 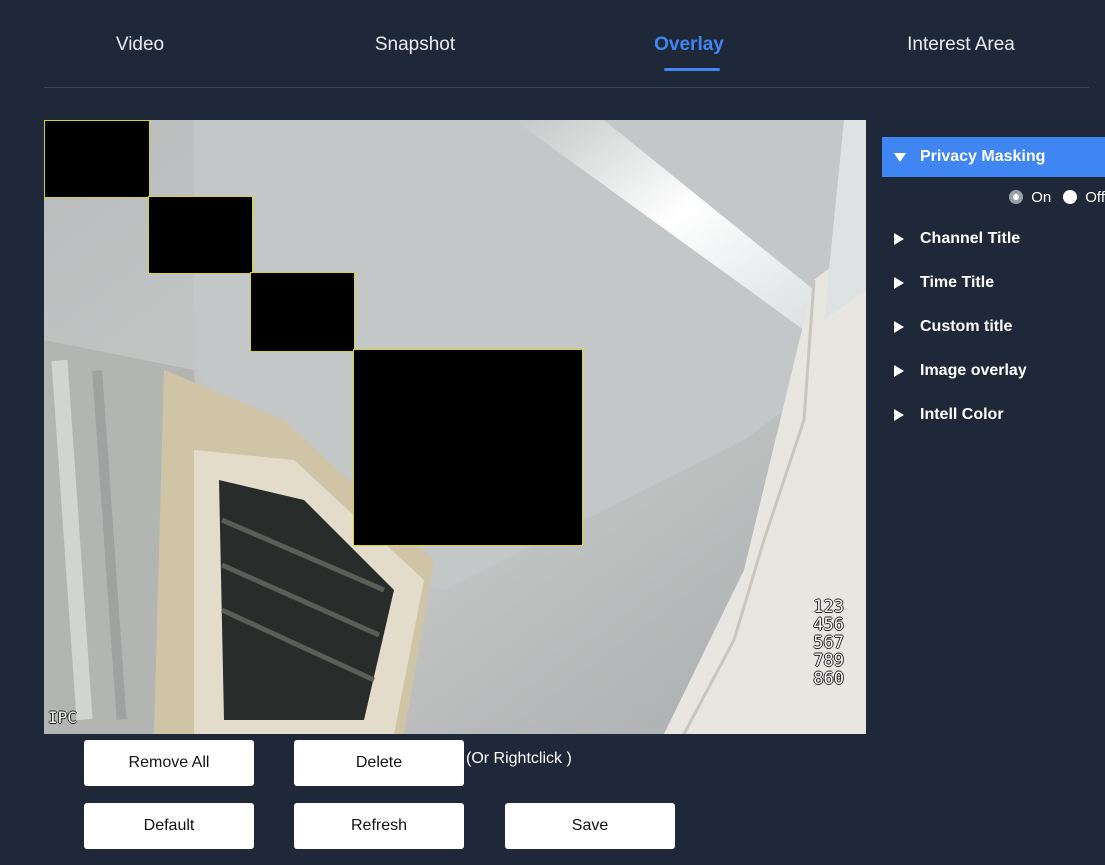 What do you see at coordinates (1070, 197) in the screenshot?
I see `radio-off` at bounding box center [1070, 197].